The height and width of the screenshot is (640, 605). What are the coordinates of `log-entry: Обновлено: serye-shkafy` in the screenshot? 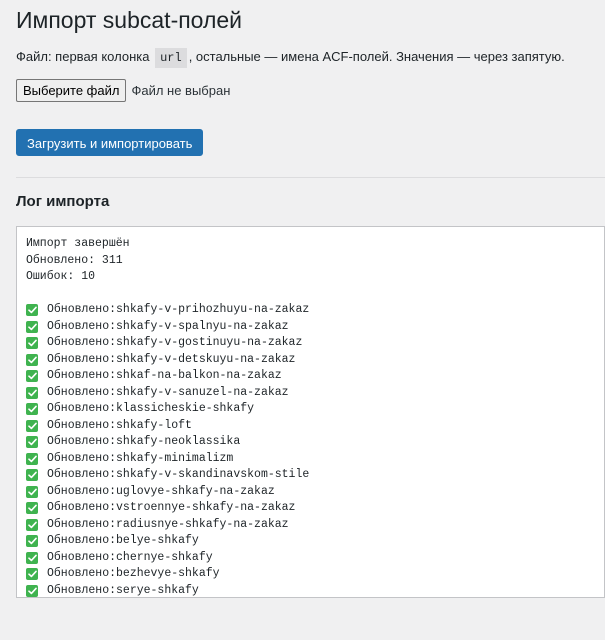 It's located at (315, 590).